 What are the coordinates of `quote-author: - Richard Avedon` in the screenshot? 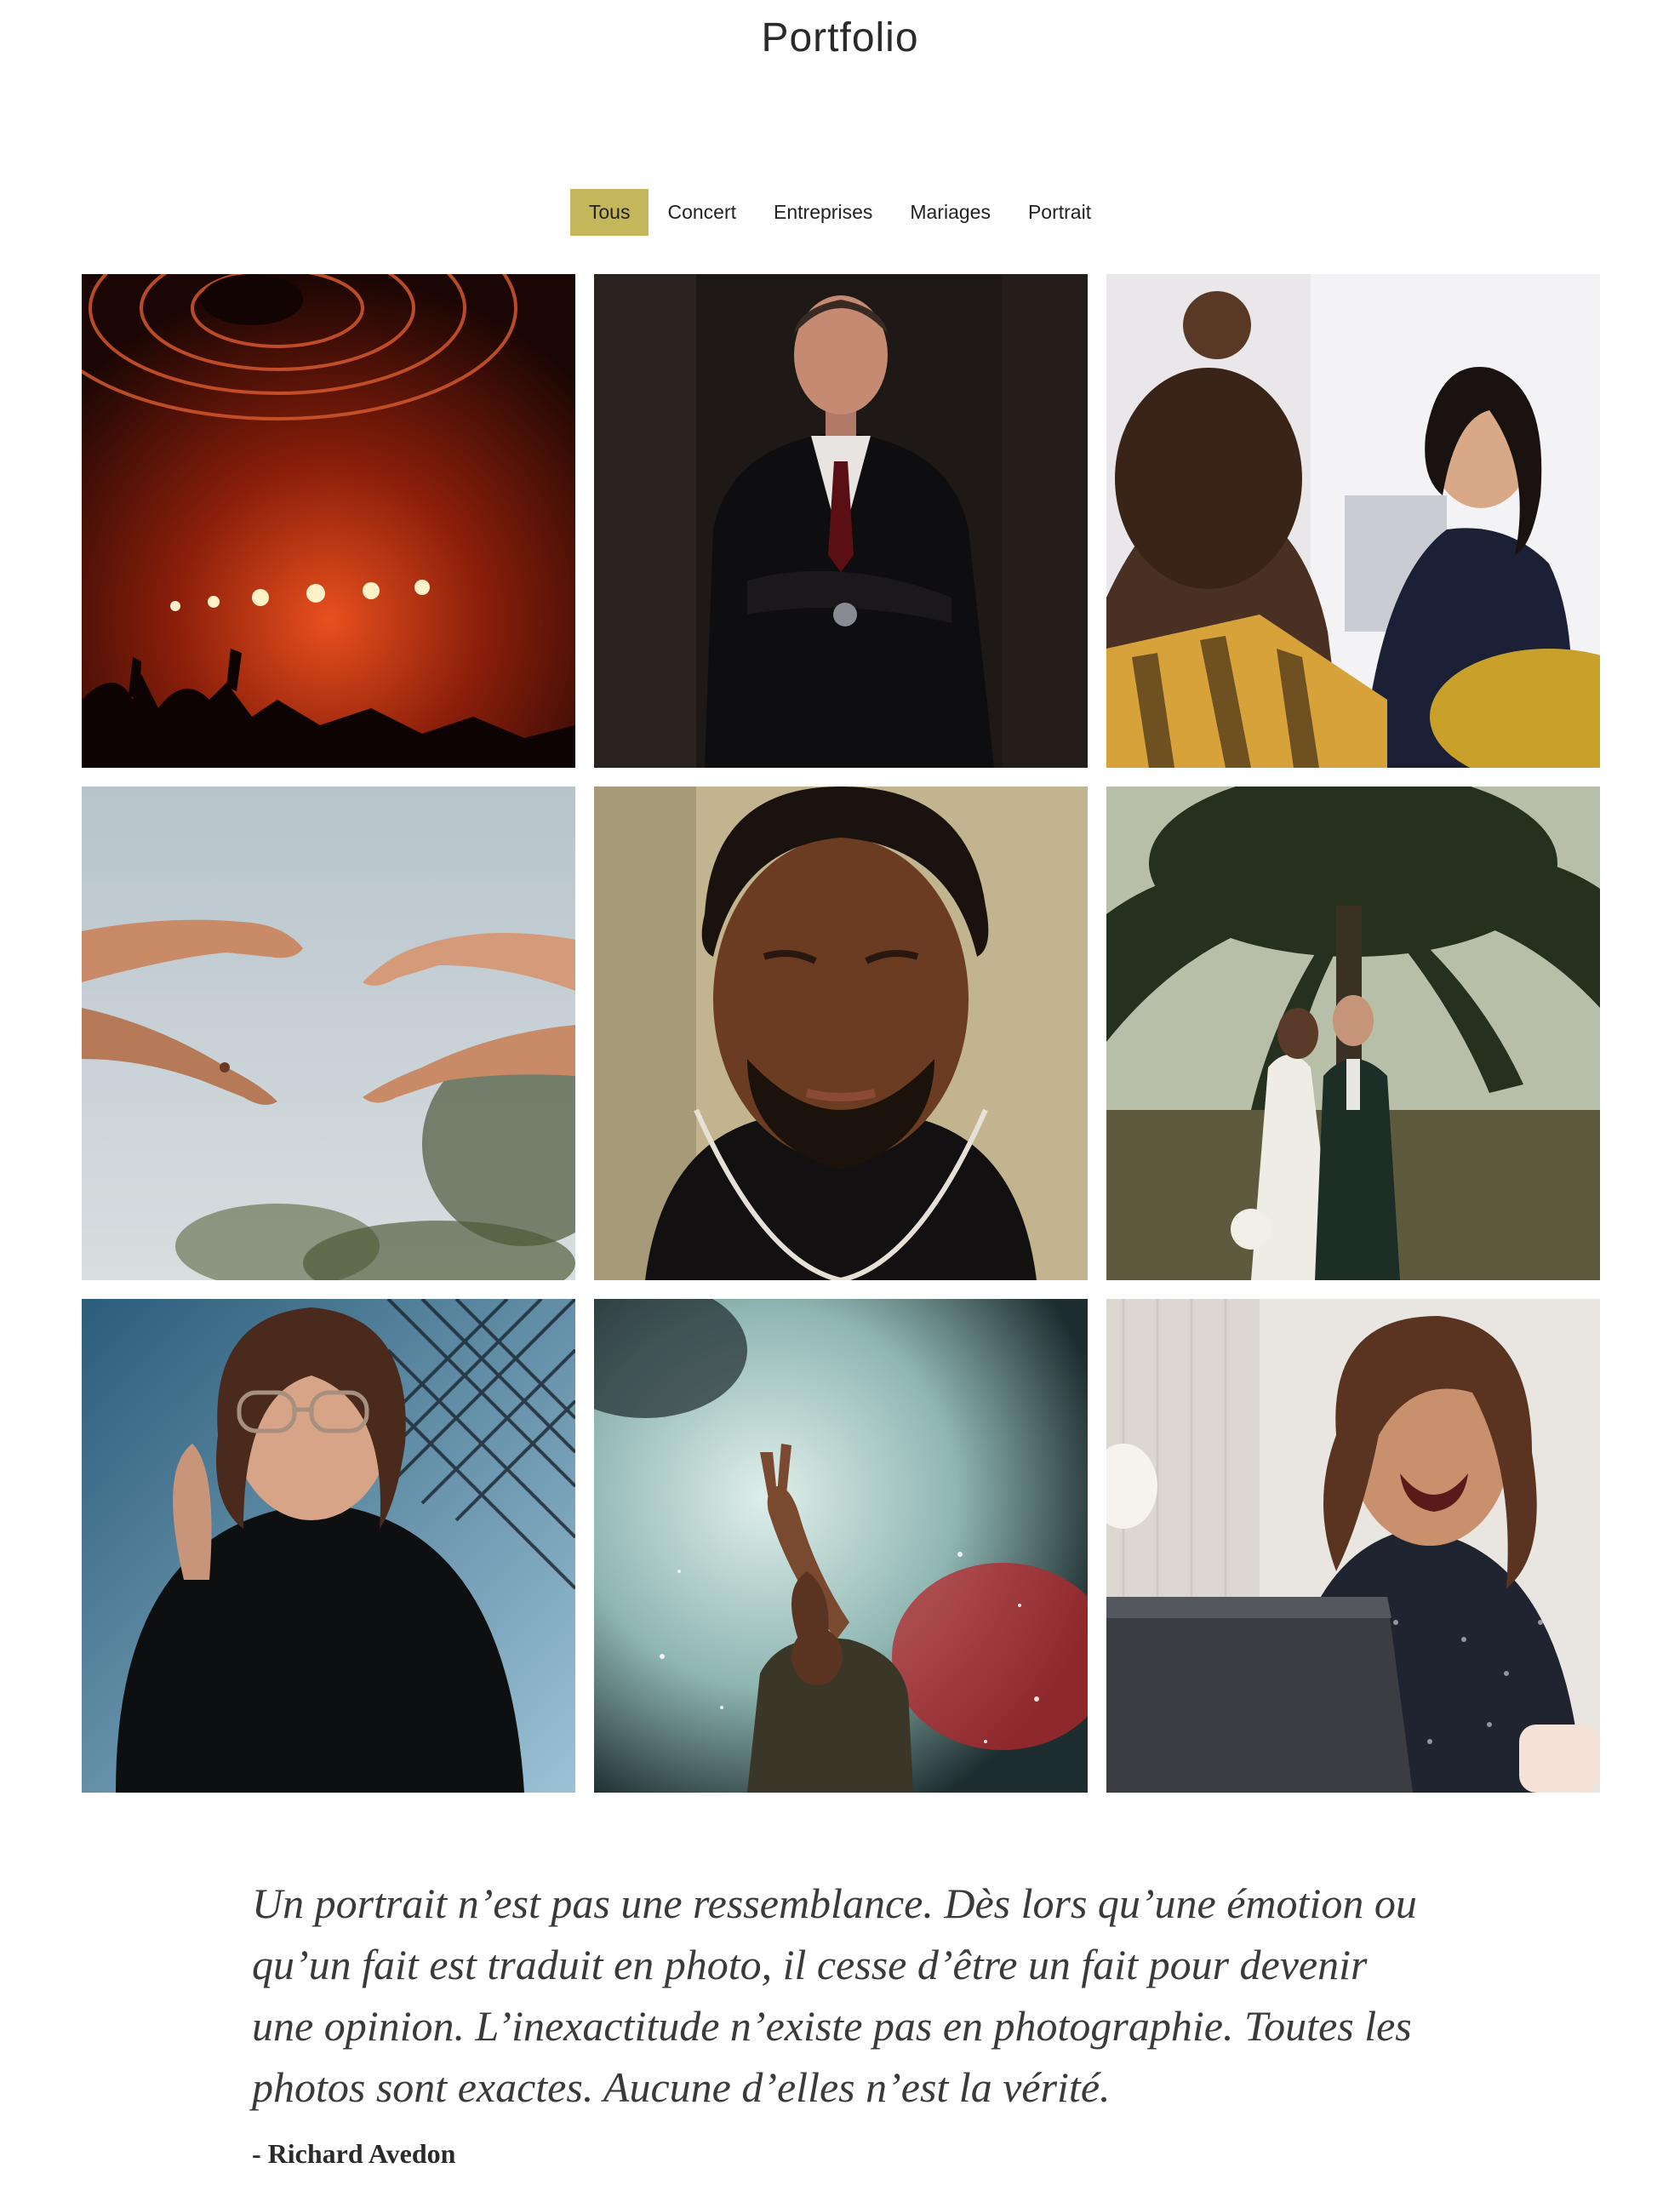 It's located at (354, 2154).